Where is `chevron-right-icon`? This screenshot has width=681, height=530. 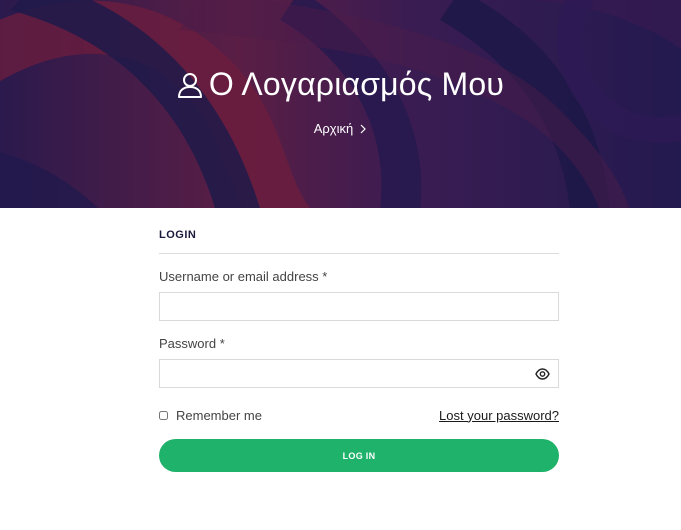
chevron-right-icon is located at coordinates (363, 128).